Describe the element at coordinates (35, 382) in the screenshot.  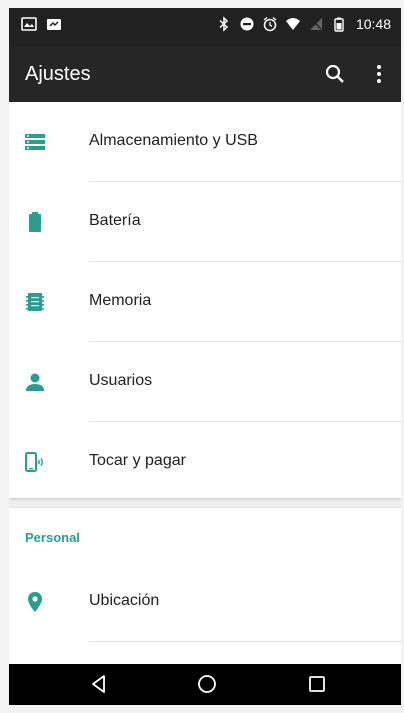
I see `person-icon` at that location.